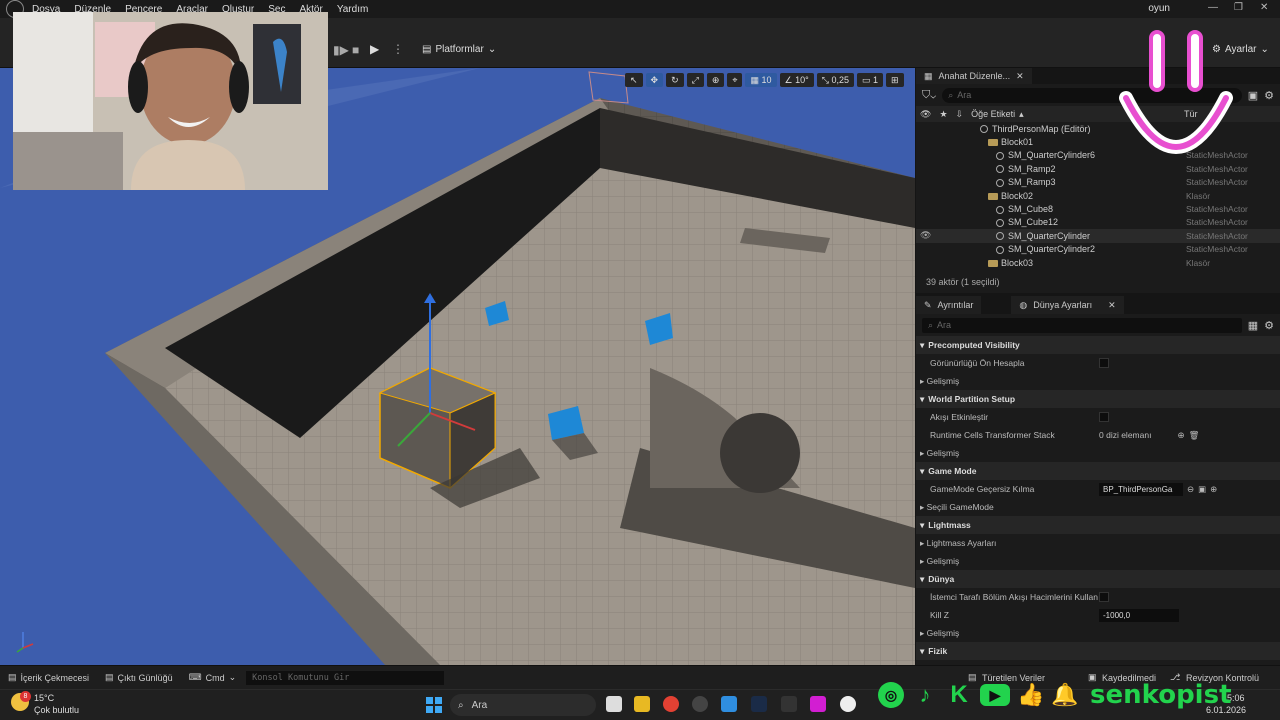 This screenshot has width=1280, height=720. Describe the element at coordinates (993, 196) in the screenshot. I see `folder-icon` at that location.